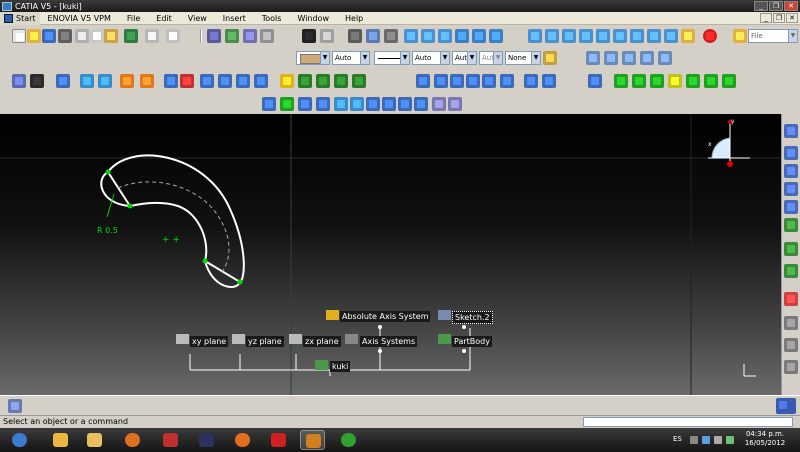 The width and height of the screenshot is (800, 452). Describe the element at coordinates (34, 36) in the screenshot. I see `open-icon` at that location.